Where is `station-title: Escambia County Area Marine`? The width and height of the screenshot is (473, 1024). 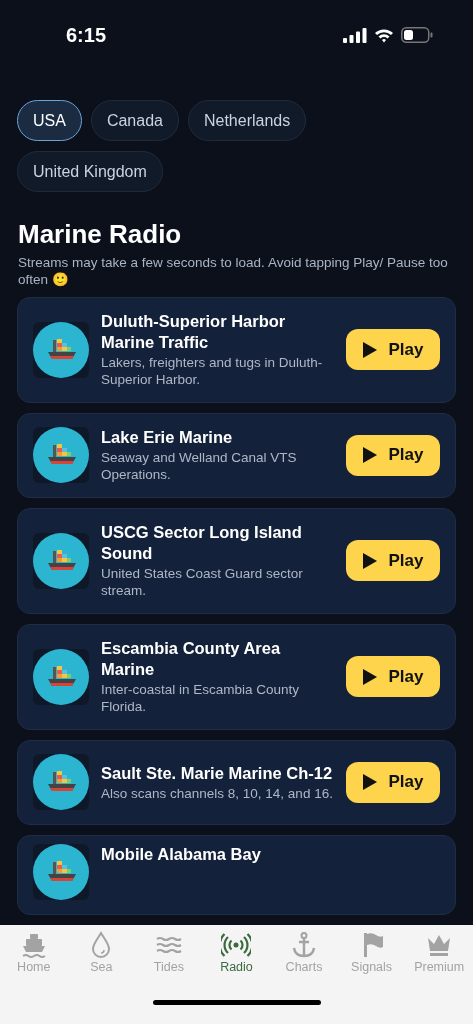 station-title: Escambia County Area Marine is located at coordinates (191, 659).